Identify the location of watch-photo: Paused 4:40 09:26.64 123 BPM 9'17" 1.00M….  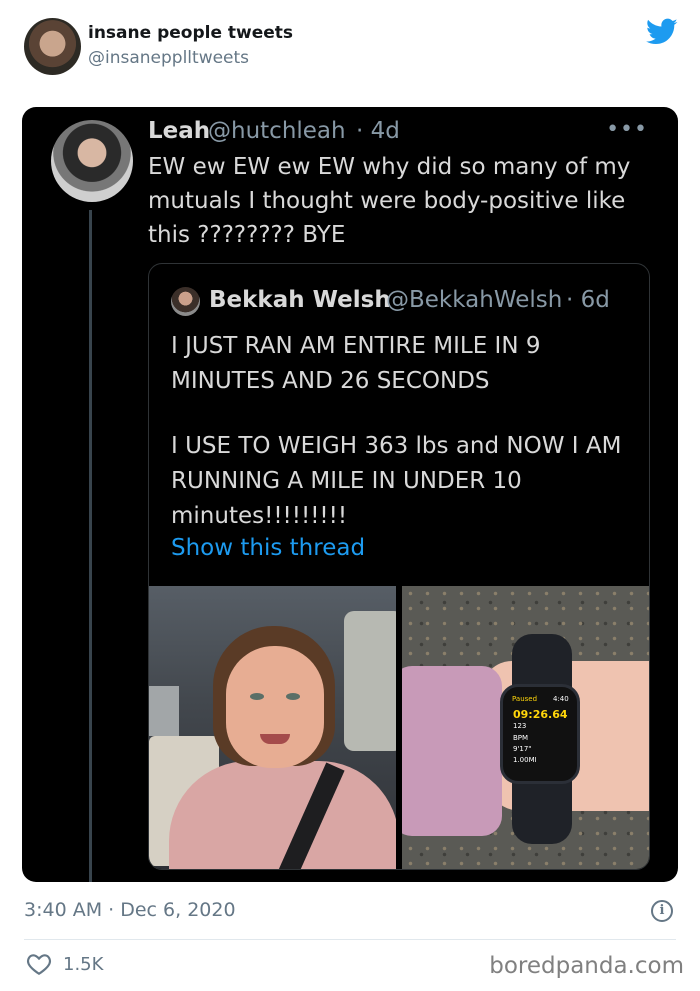
(525, 727).